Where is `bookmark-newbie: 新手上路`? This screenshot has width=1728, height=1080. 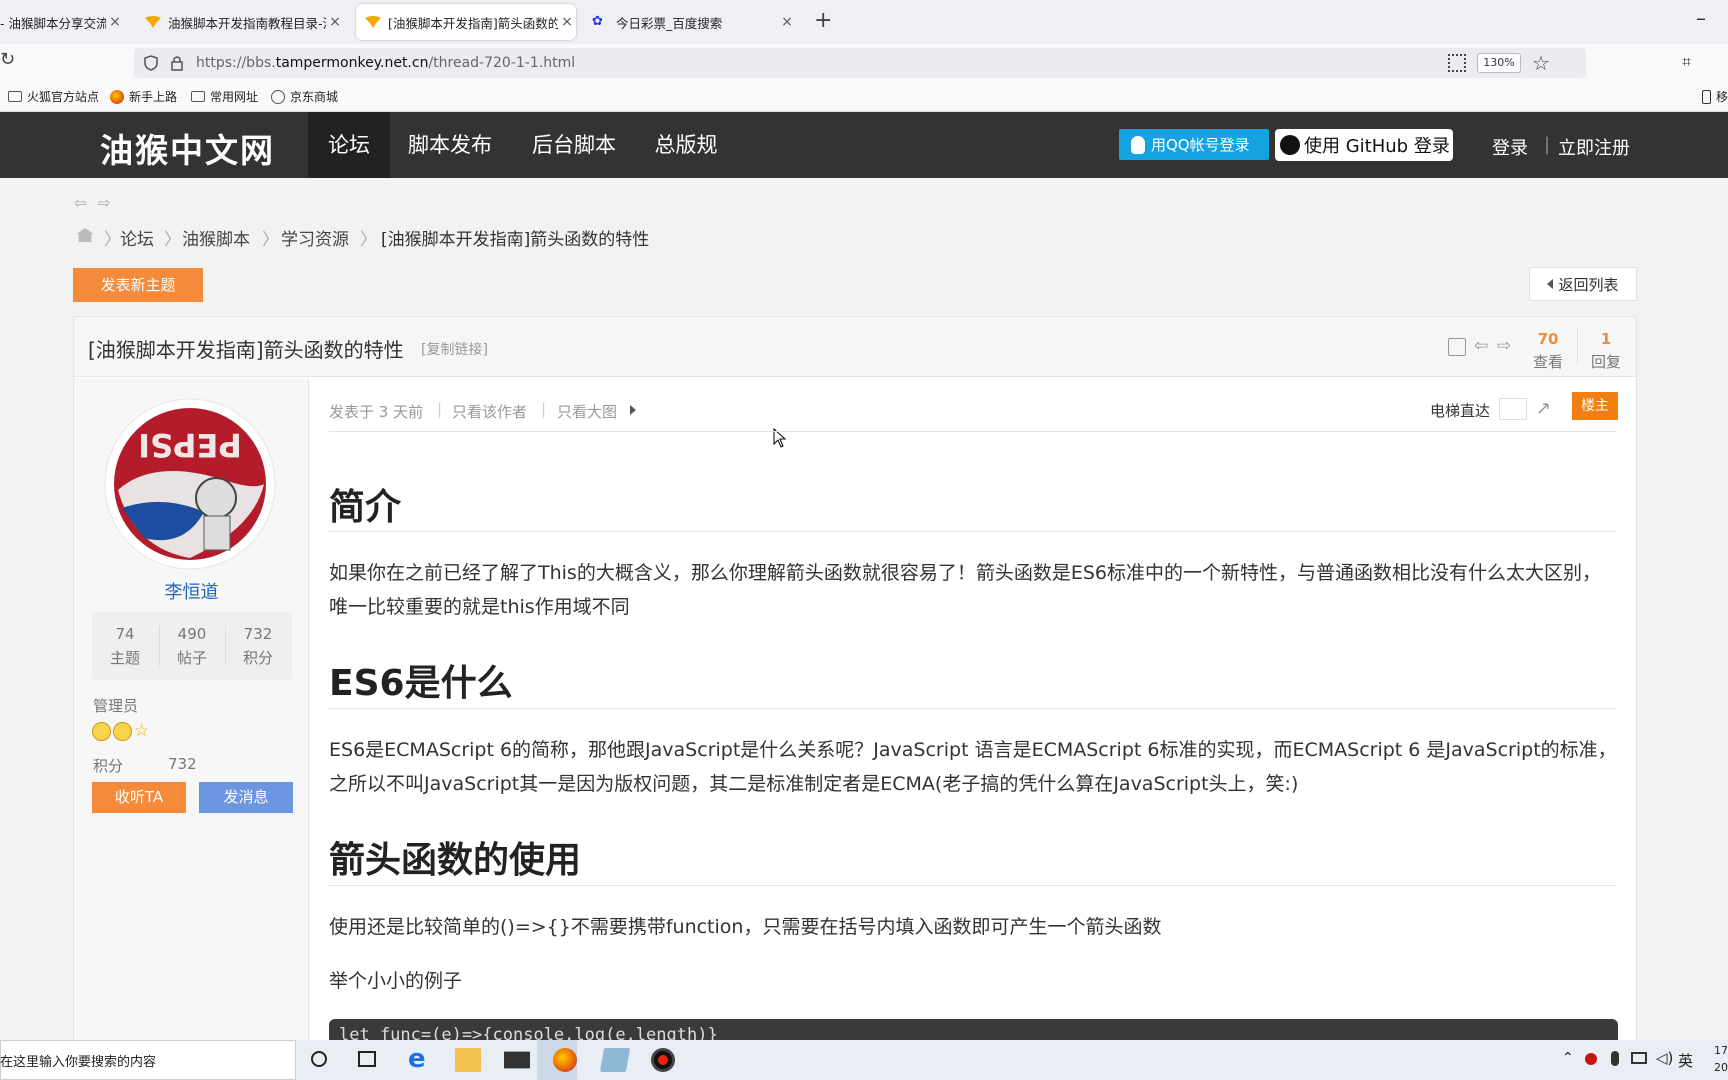
bookmark-newbie: 新手上路 is located at coordinates (143, 96).